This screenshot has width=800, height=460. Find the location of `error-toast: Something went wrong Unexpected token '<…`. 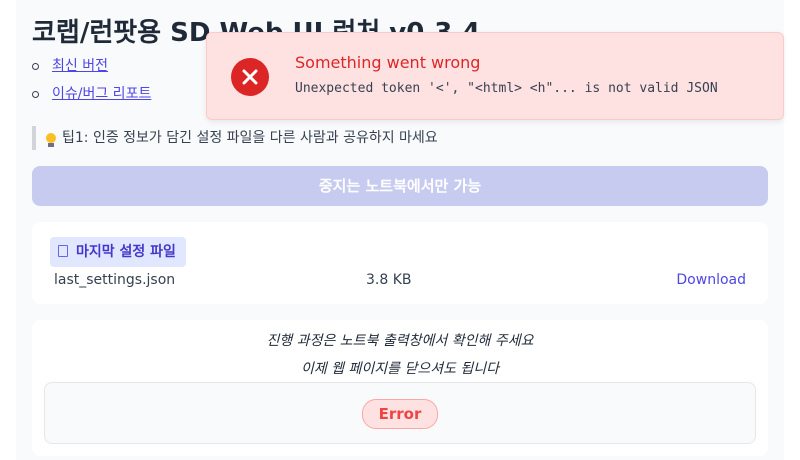

error-toast: Something went wrong Unexpected token '<… is located at coordinates (495, 76).